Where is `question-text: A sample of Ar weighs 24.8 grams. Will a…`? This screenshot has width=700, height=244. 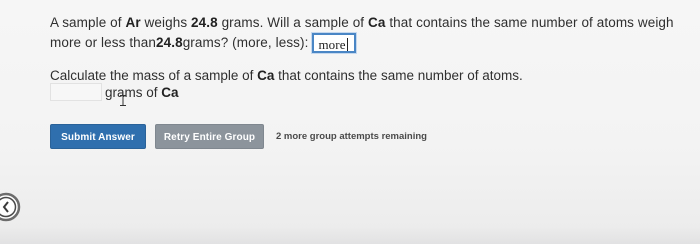
question-text: A sample of Ar weighs 24.8 grams. Will a… is located at coordinates (362, 33).